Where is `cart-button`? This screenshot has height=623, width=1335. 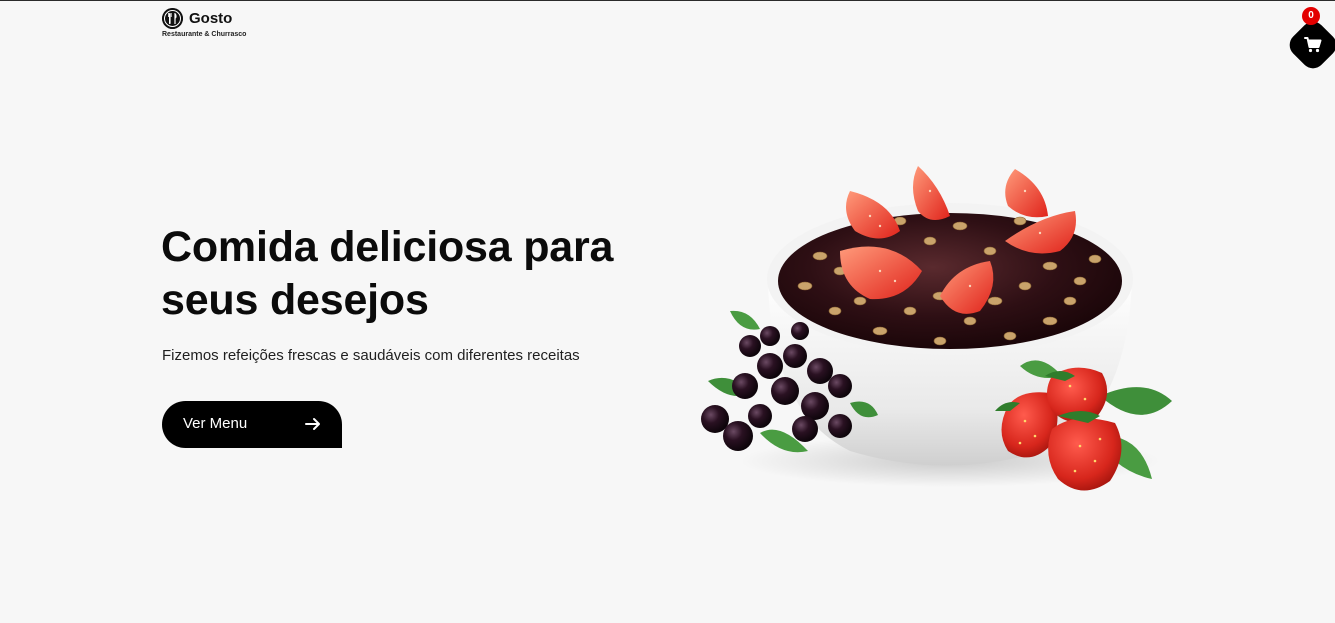 cart-button is located at coordinates (1309, 45).